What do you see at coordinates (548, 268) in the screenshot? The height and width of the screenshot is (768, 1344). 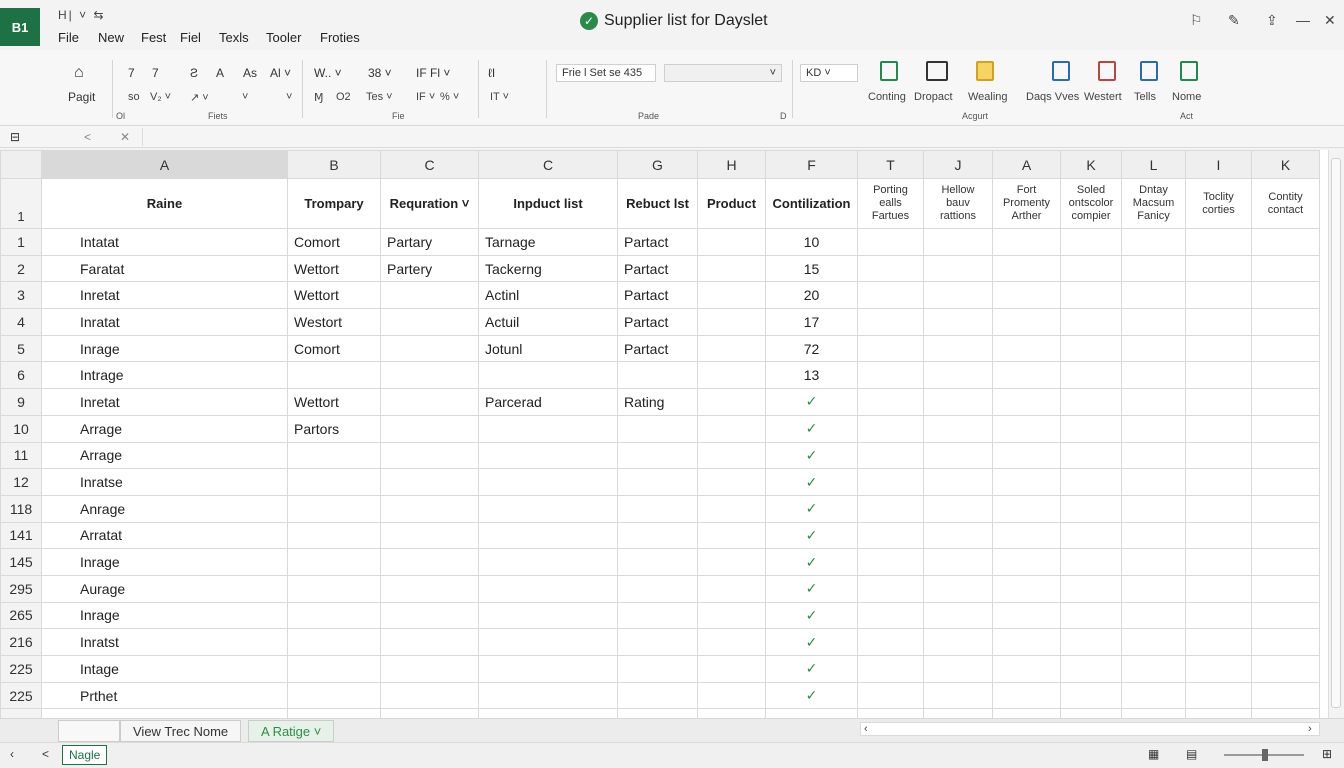 I see `cell-inpduct: Tackerng` at bounding box center [548, 268].